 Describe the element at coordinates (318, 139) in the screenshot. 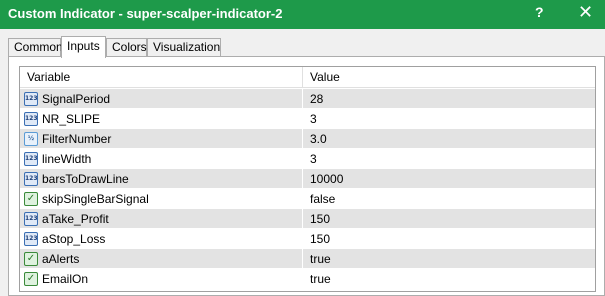

I see `variable-value: 3.0` at that location.